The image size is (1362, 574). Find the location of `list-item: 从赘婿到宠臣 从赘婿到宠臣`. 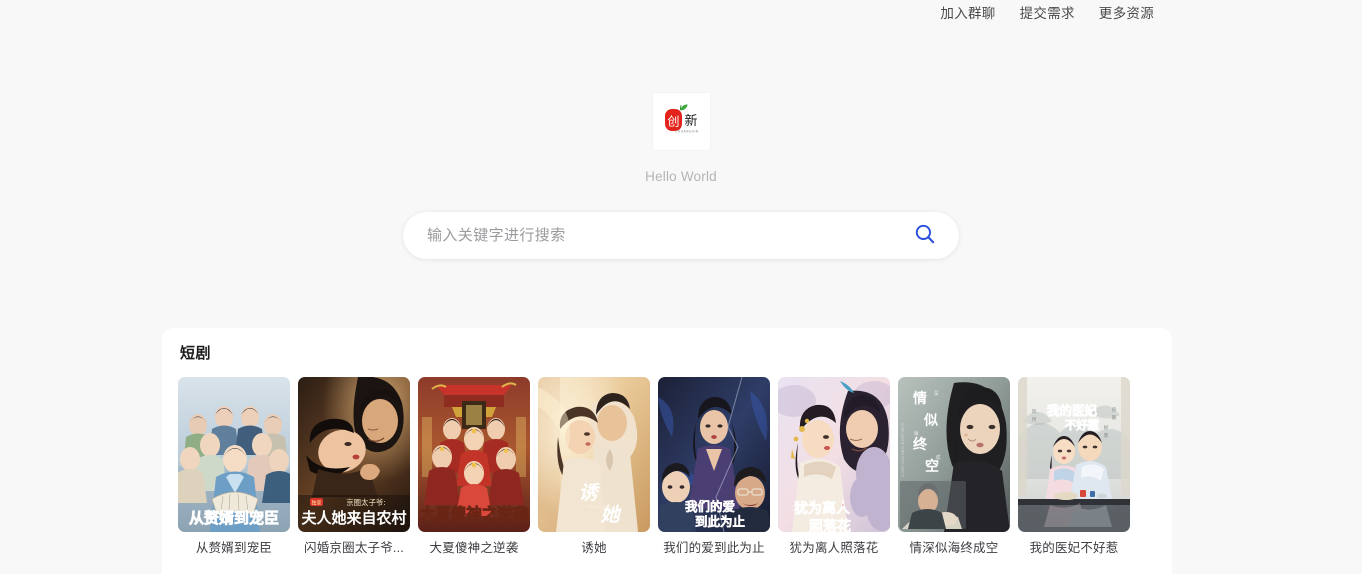

list-item: 从赘婿到宠臣 从赘婿到宠臣 is located at coordinates (234, 466).